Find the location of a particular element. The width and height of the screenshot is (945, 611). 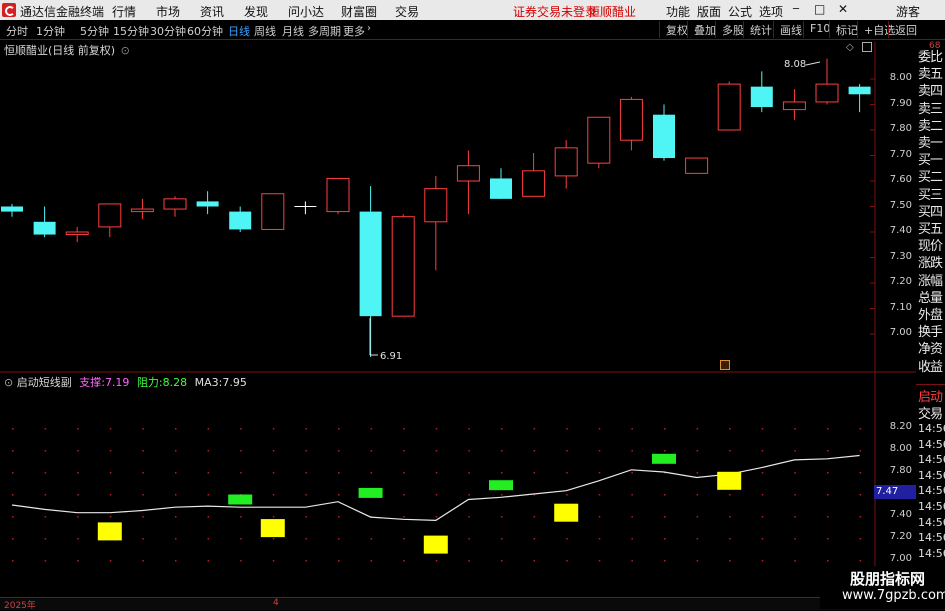

menu-market: 市场 is located at coordinates (168, 11).